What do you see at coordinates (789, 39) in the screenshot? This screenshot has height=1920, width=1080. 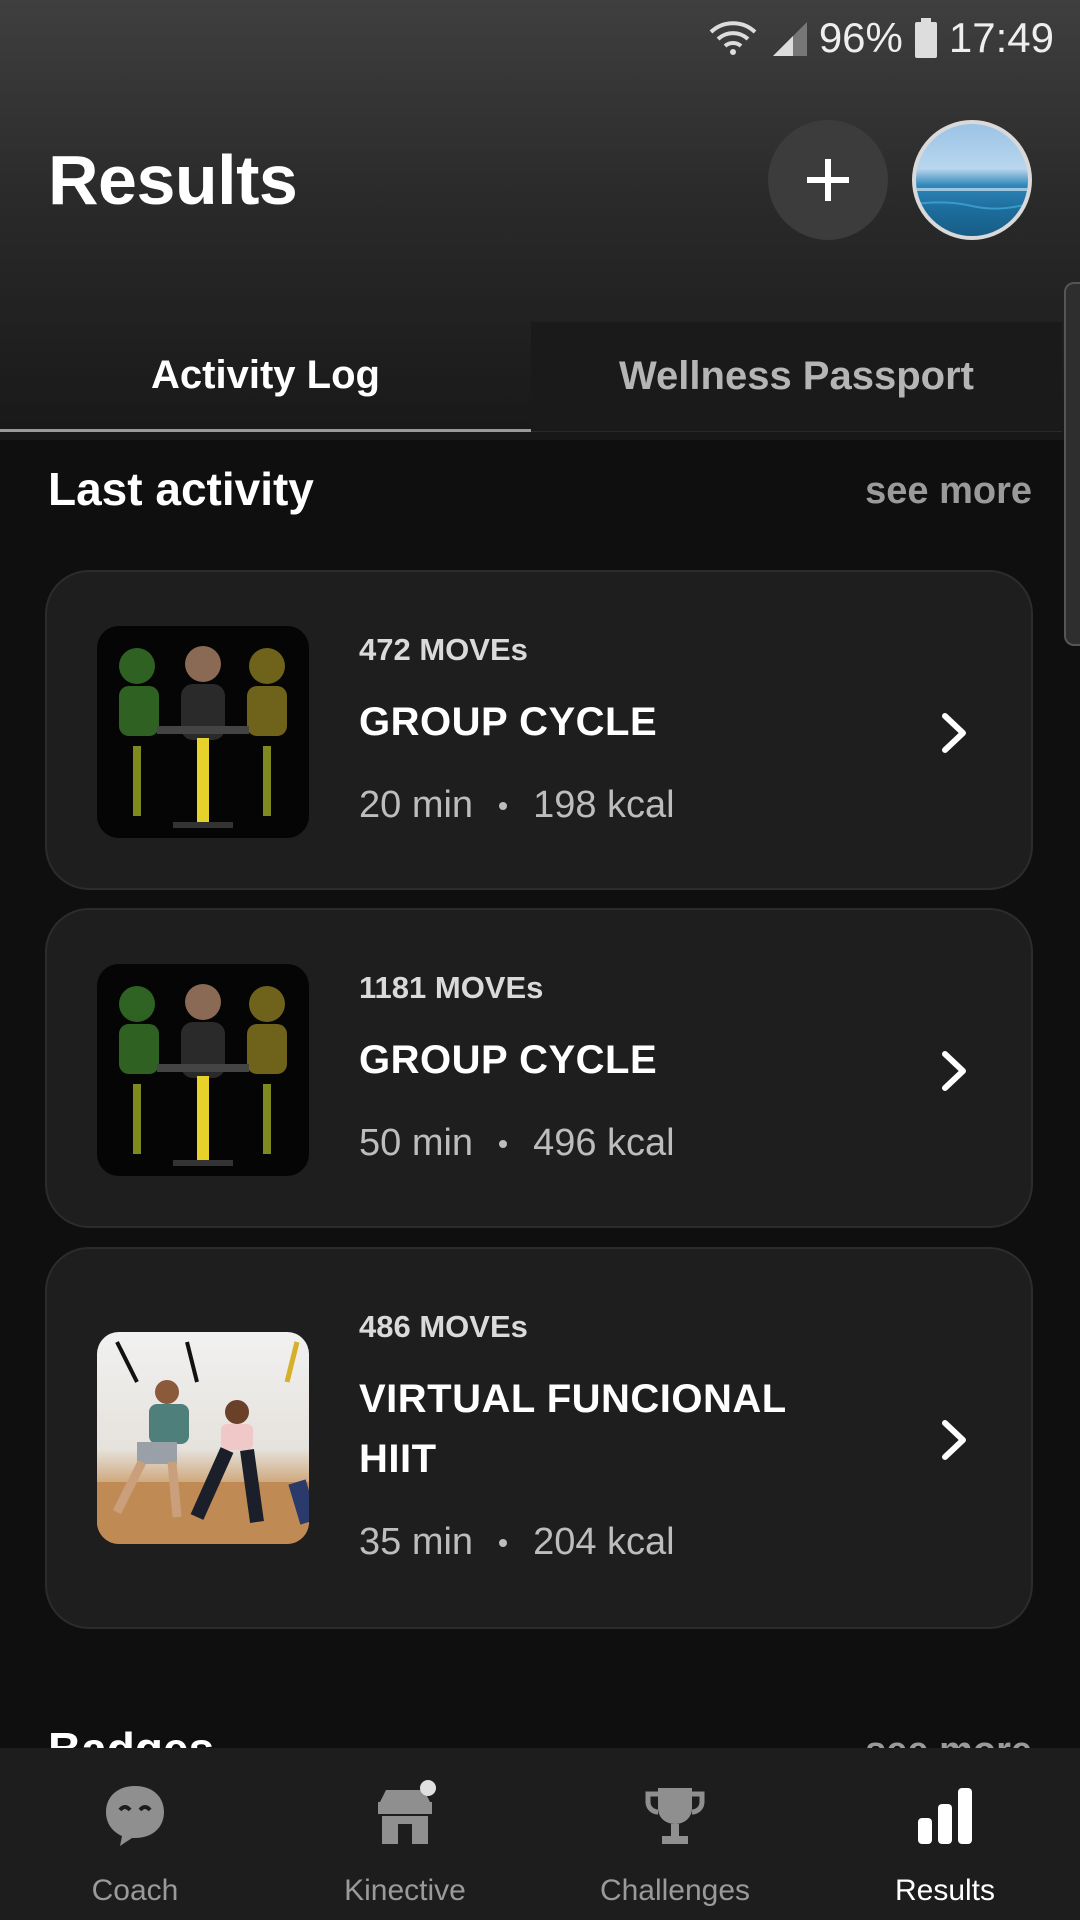 I see `signal-icon` at bounding box center [789, 39].